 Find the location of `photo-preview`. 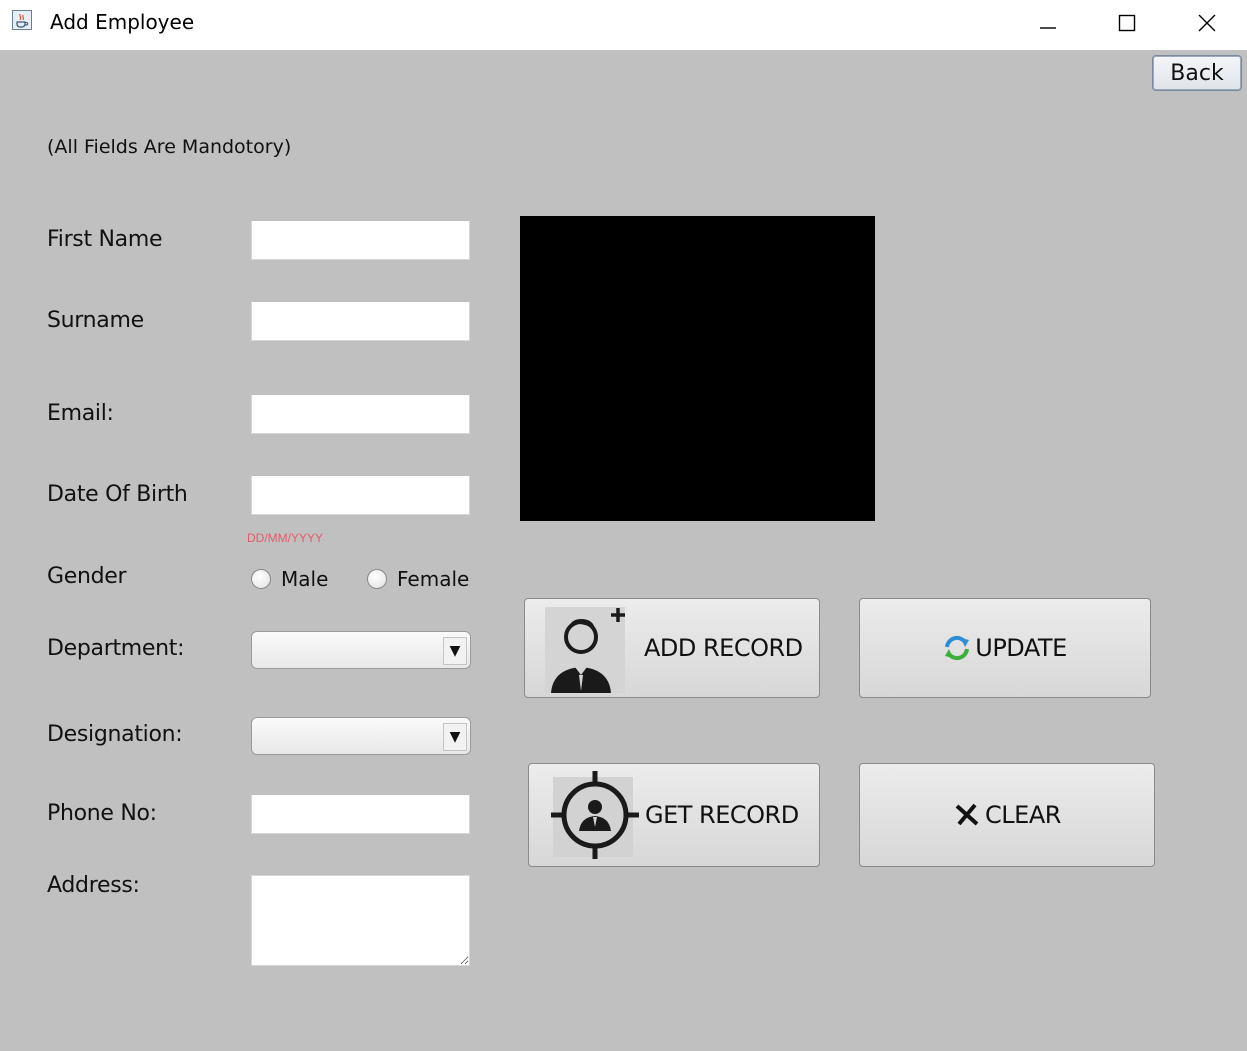

photo-preview is located at coordinates (697, 368).